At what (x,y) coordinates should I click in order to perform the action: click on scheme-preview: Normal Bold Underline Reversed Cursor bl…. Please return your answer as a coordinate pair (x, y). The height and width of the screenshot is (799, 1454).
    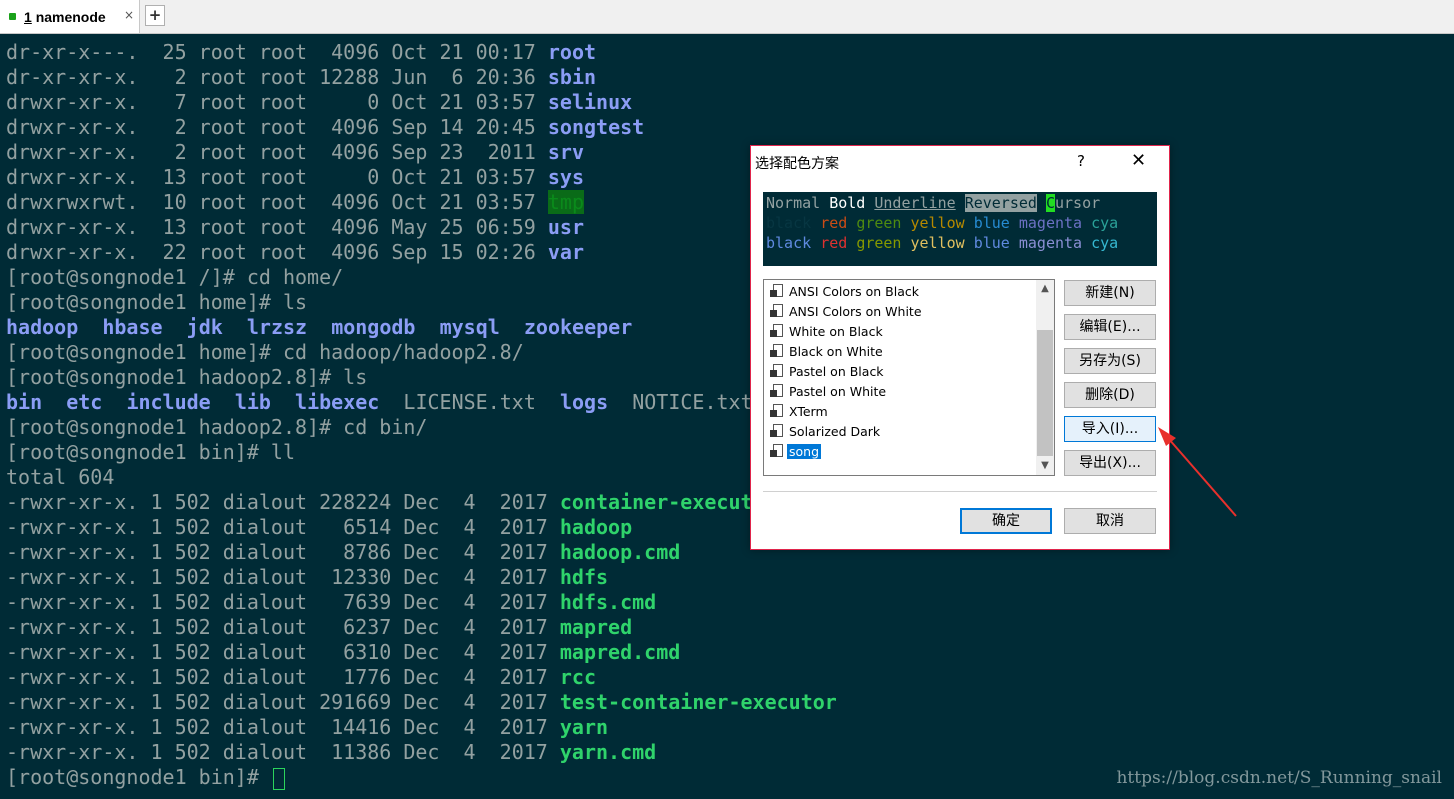
    Looking at the image, I should click on (960, 229).